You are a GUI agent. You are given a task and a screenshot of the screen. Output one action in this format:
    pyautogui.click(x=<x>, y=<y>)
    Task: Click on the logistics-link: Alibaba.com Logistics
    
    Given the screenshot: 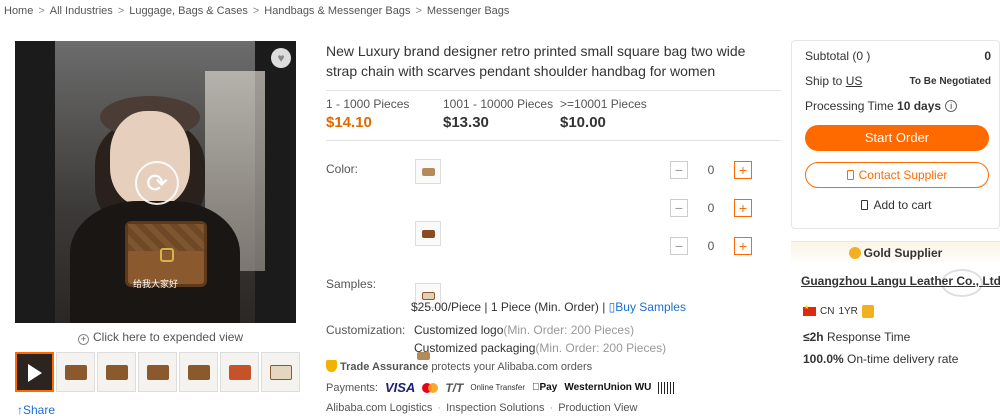 What is the action you would take?
    pyautogui.click(x=379, y=408)
    